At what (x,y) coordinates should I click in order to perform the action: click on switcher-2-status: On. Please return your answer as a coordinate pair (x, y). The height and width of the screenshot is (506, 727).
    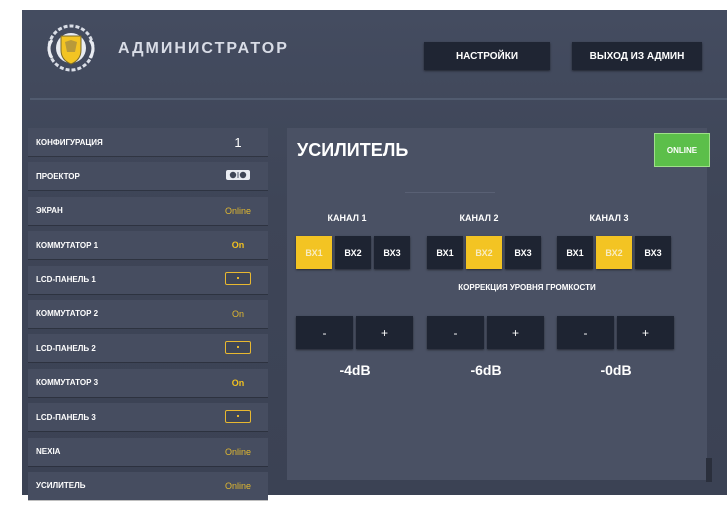
    Looking at the image, I should click on (237, 313).